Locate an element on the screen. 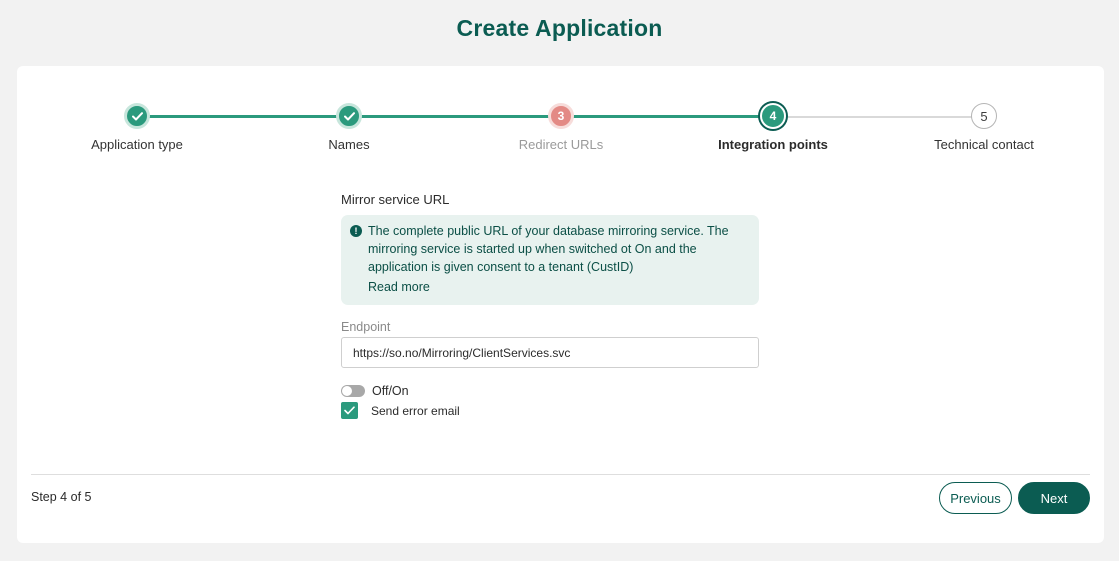  page-title: Create Application is located at coordinates (559, 28).